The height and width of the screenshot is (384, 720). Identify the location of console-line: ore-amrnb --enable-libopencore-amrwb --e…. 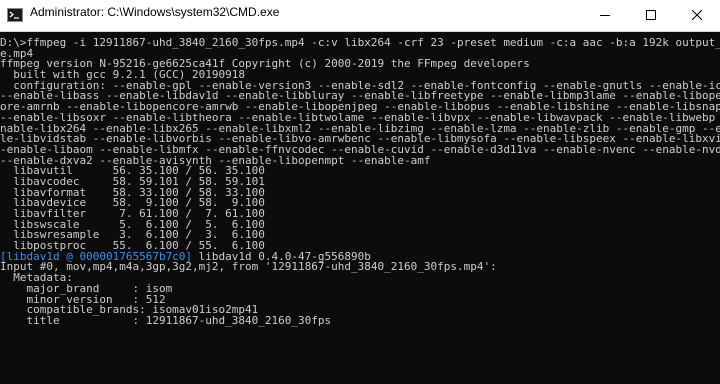
(360, 107).